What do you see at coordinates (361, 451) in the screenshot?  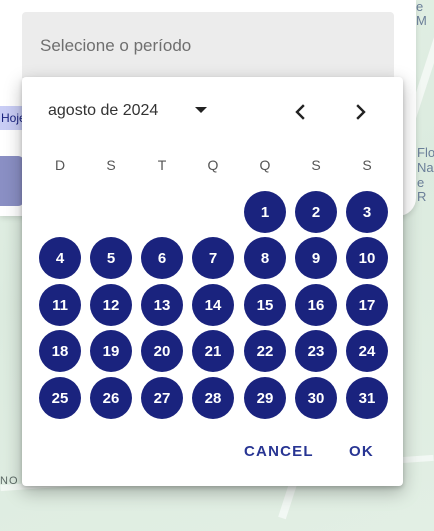 I see `ok-button: OK` at bounding box center [361, 451].